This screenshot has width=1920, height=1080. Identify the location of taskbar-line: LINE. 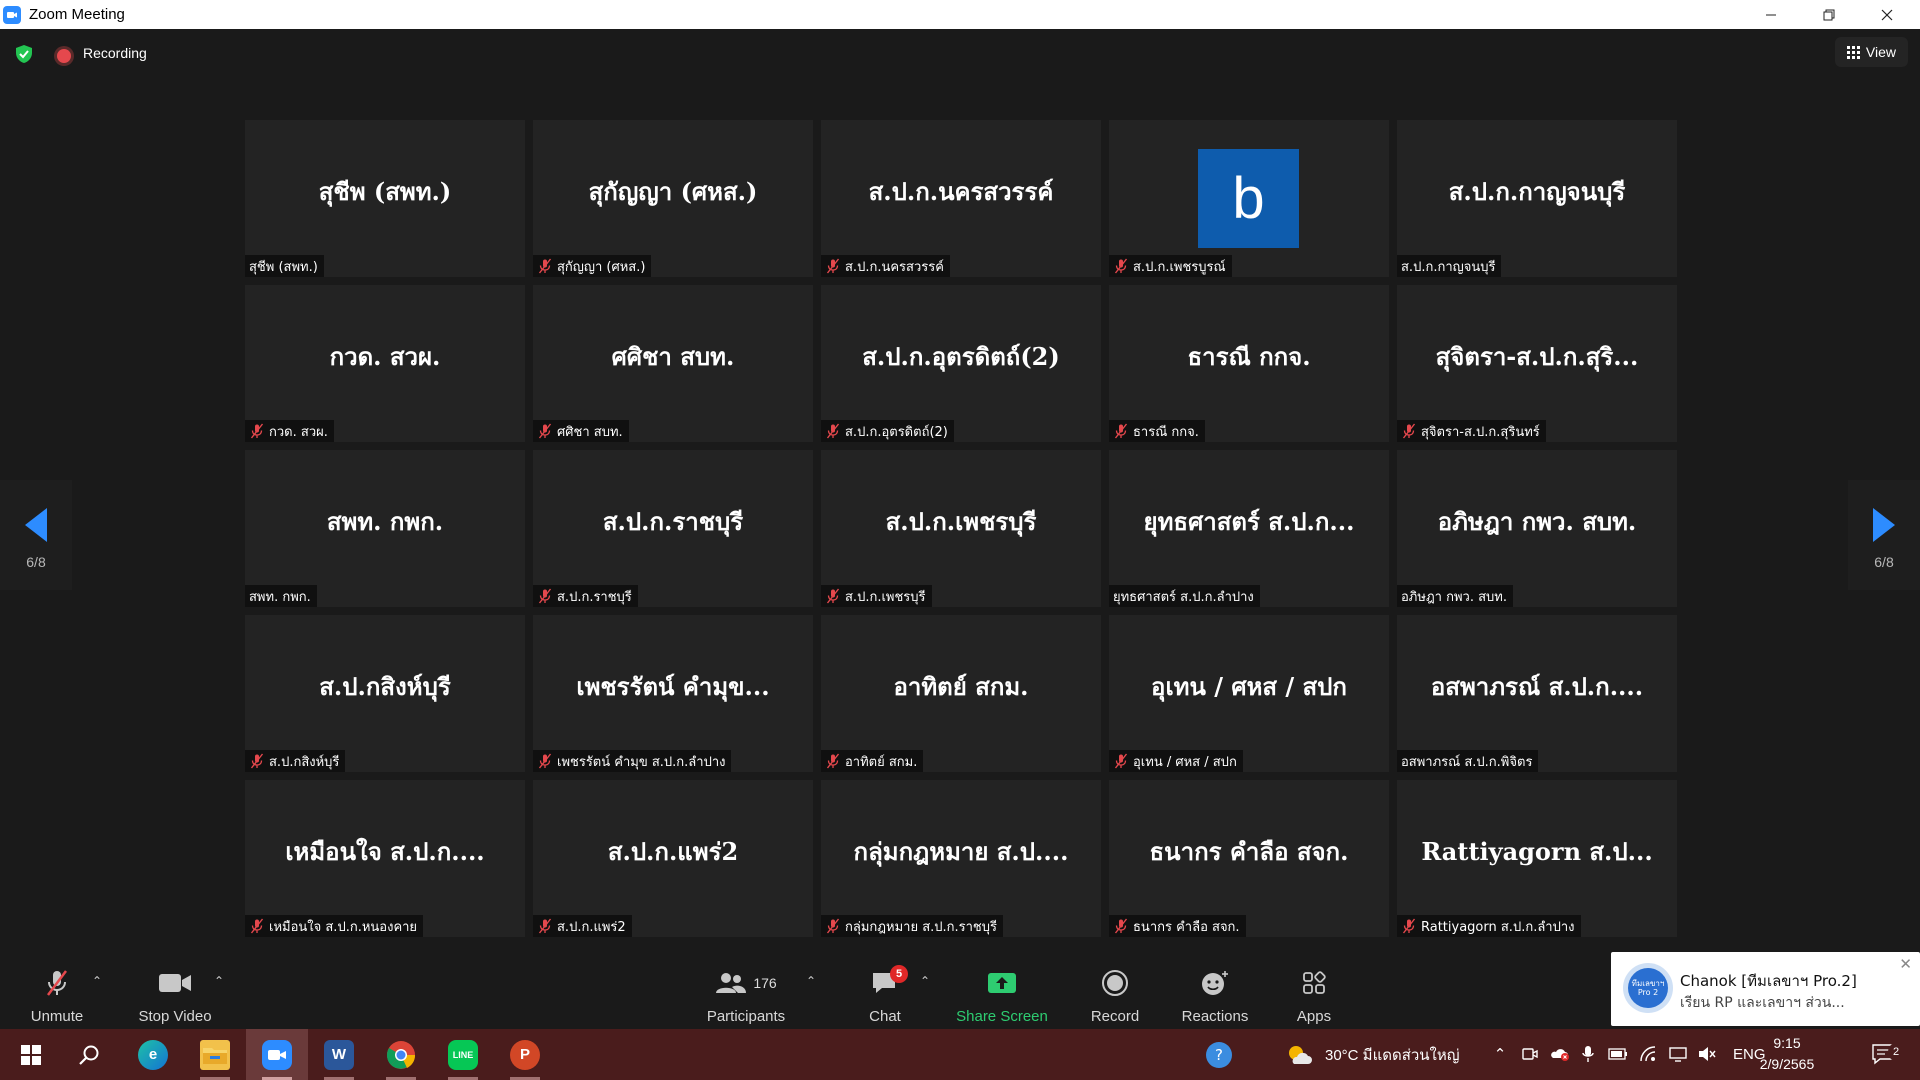
(463, 1054).